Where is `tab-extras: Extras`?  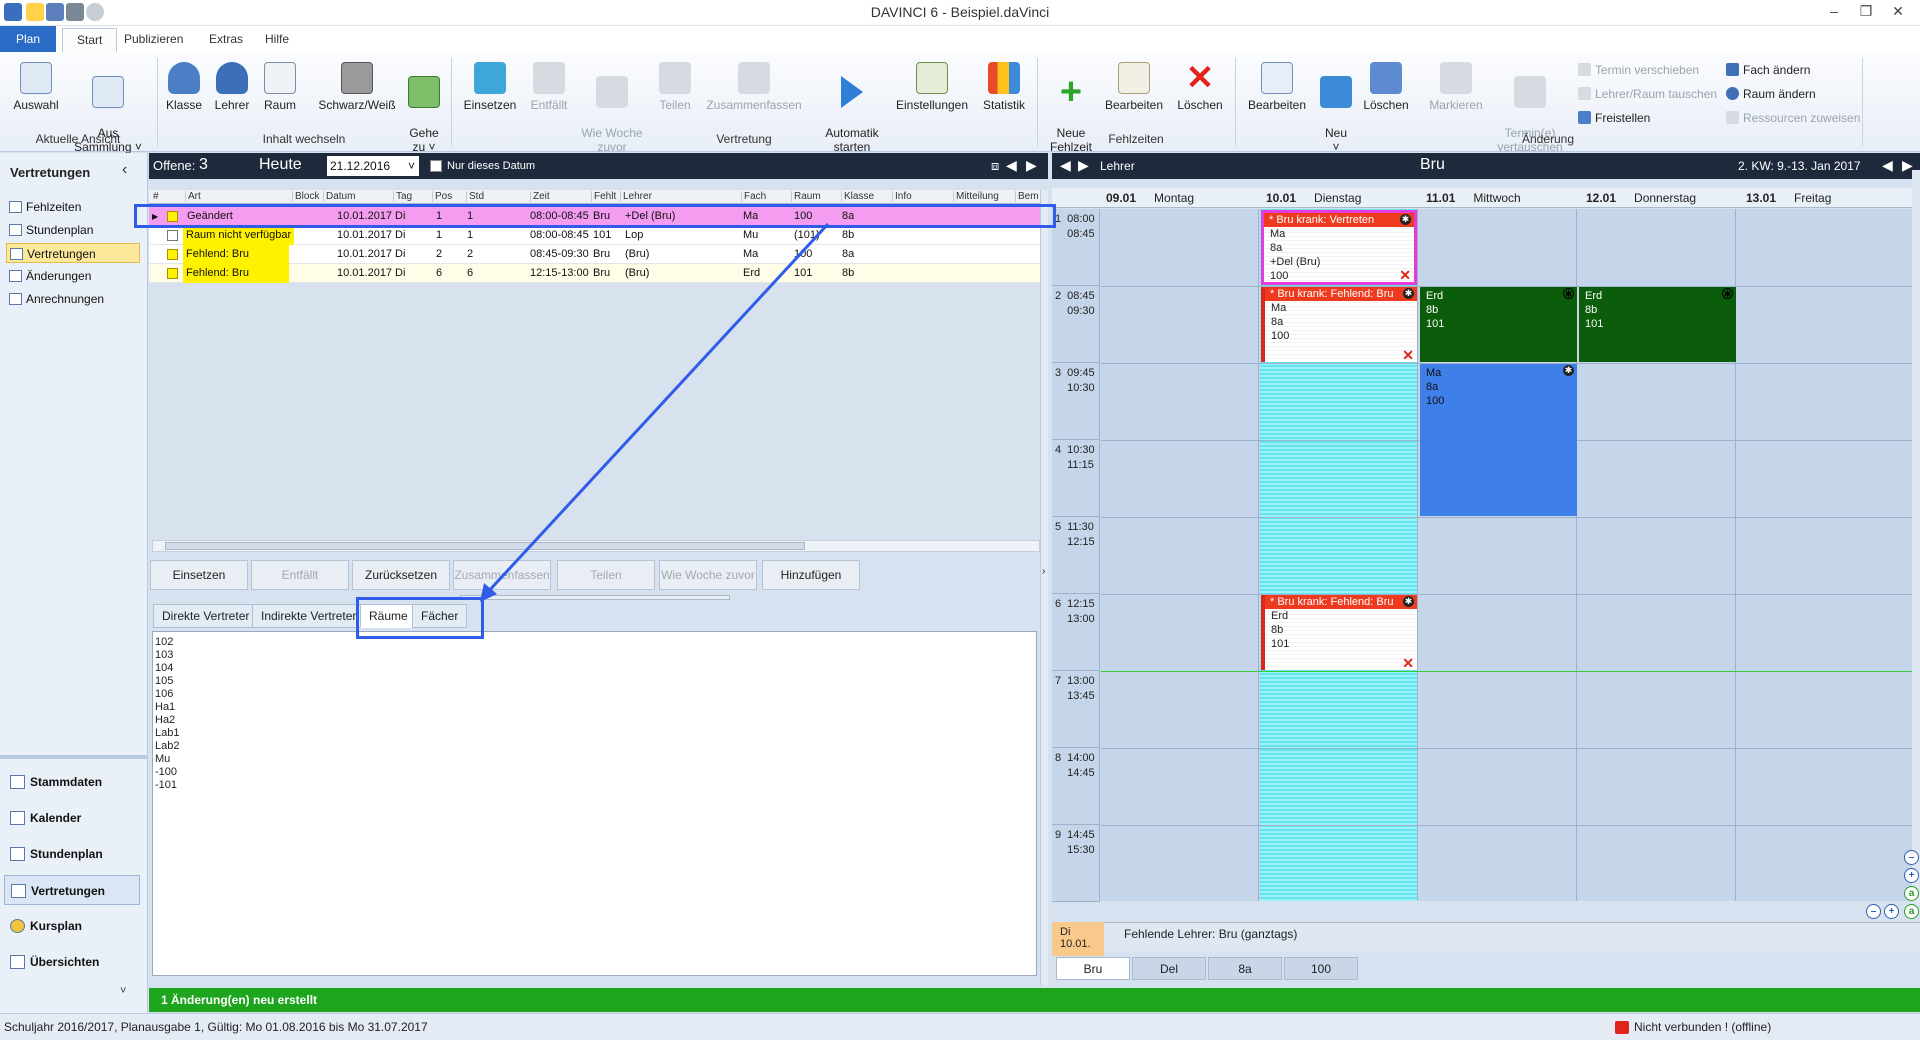
tab-extras: Extras is located at coordinates (226, 40).